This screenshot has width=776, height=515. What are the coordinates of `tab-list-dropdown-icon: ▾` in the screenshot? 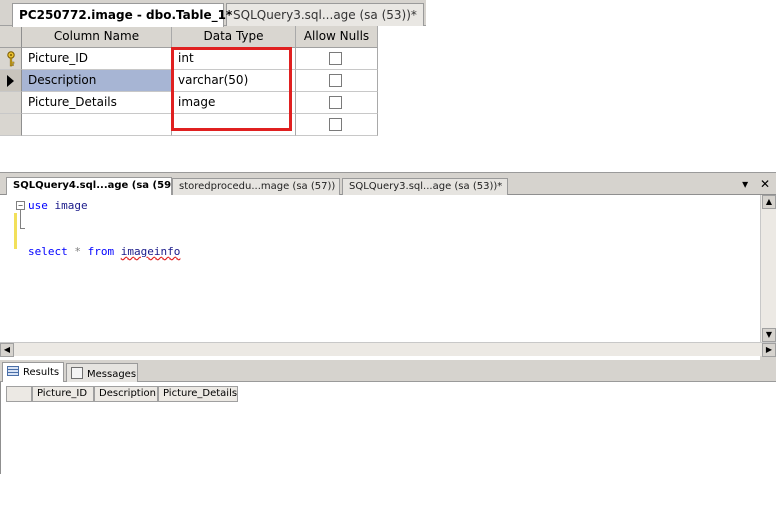 It's located at (745, 184).